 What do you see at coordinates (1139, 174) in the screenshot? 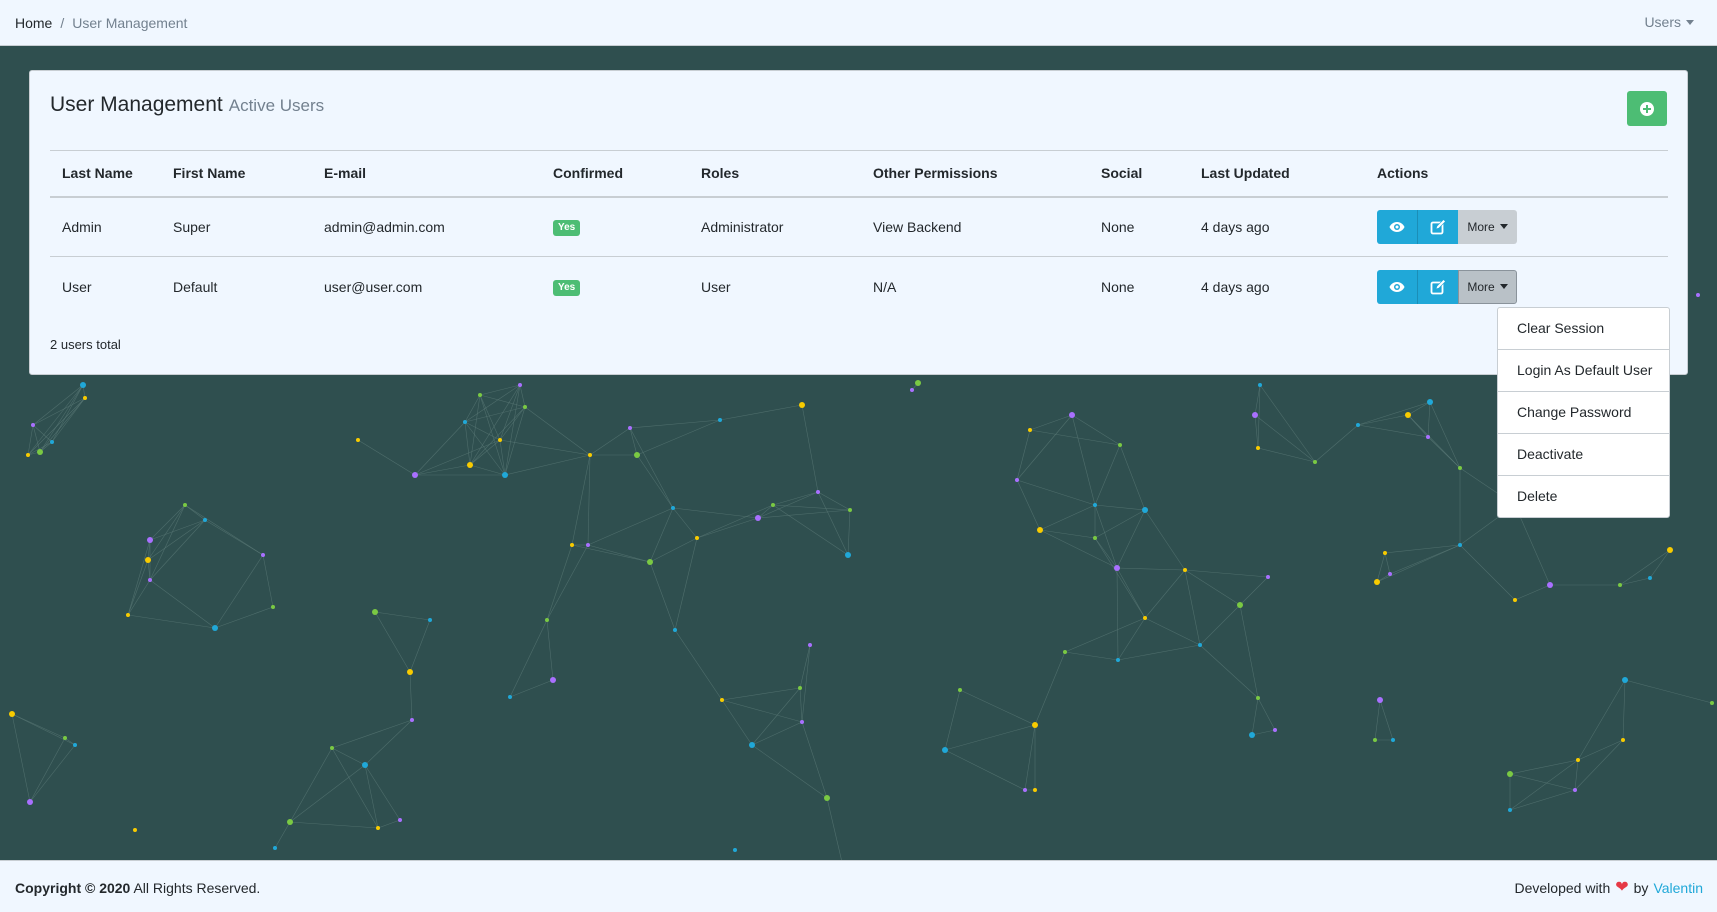
I see `column-header-social: Social` at bounding box center [1139, 174].